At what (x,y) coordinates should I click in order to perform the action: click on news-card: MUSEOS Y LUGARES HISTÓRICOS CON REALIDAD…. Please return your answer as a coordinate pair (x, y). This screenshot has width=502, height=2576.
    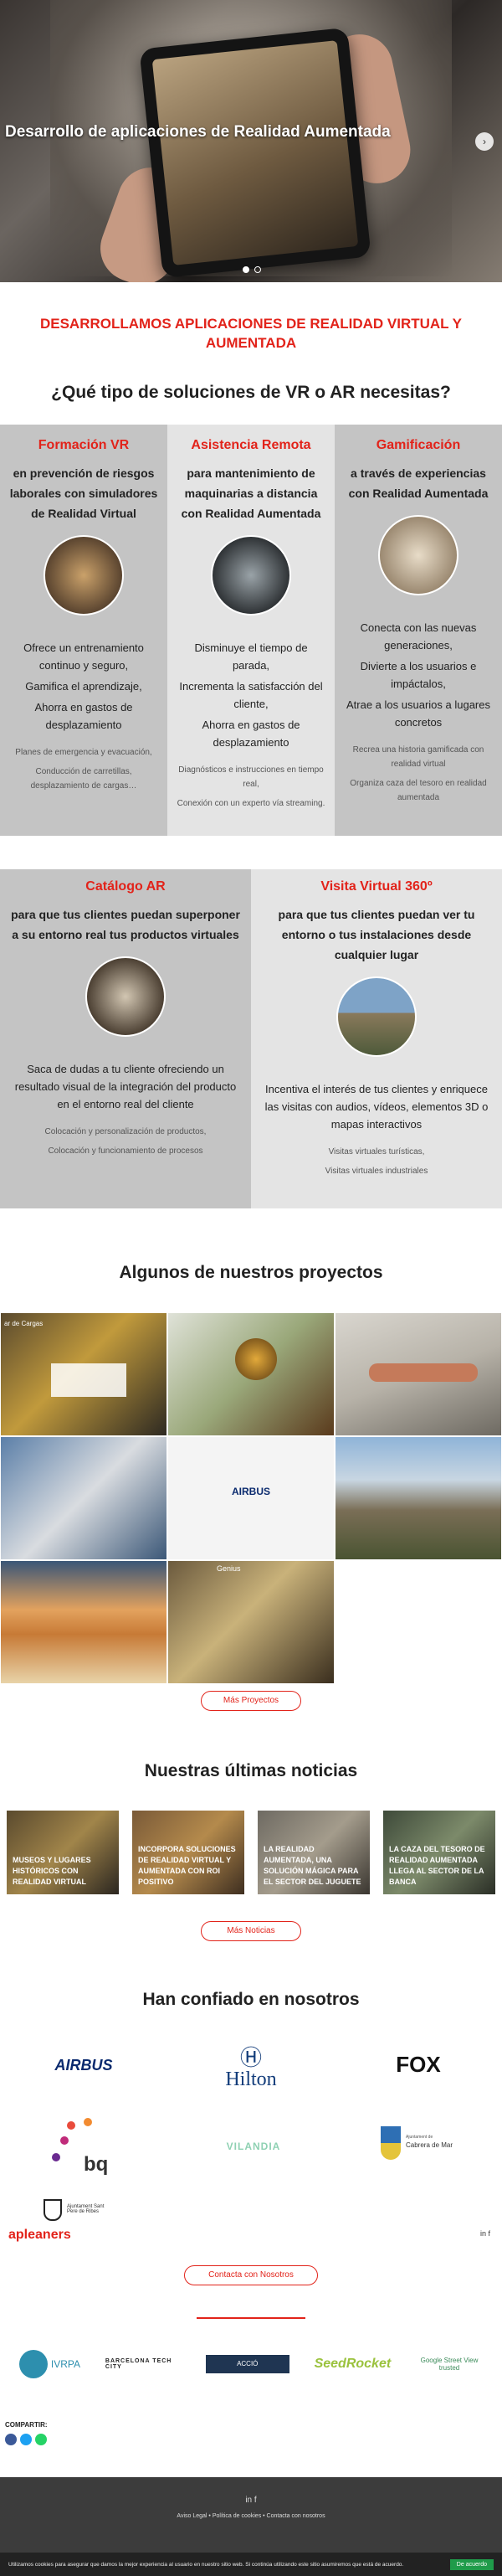
    Looking at the image, I should click on (63, 1852).